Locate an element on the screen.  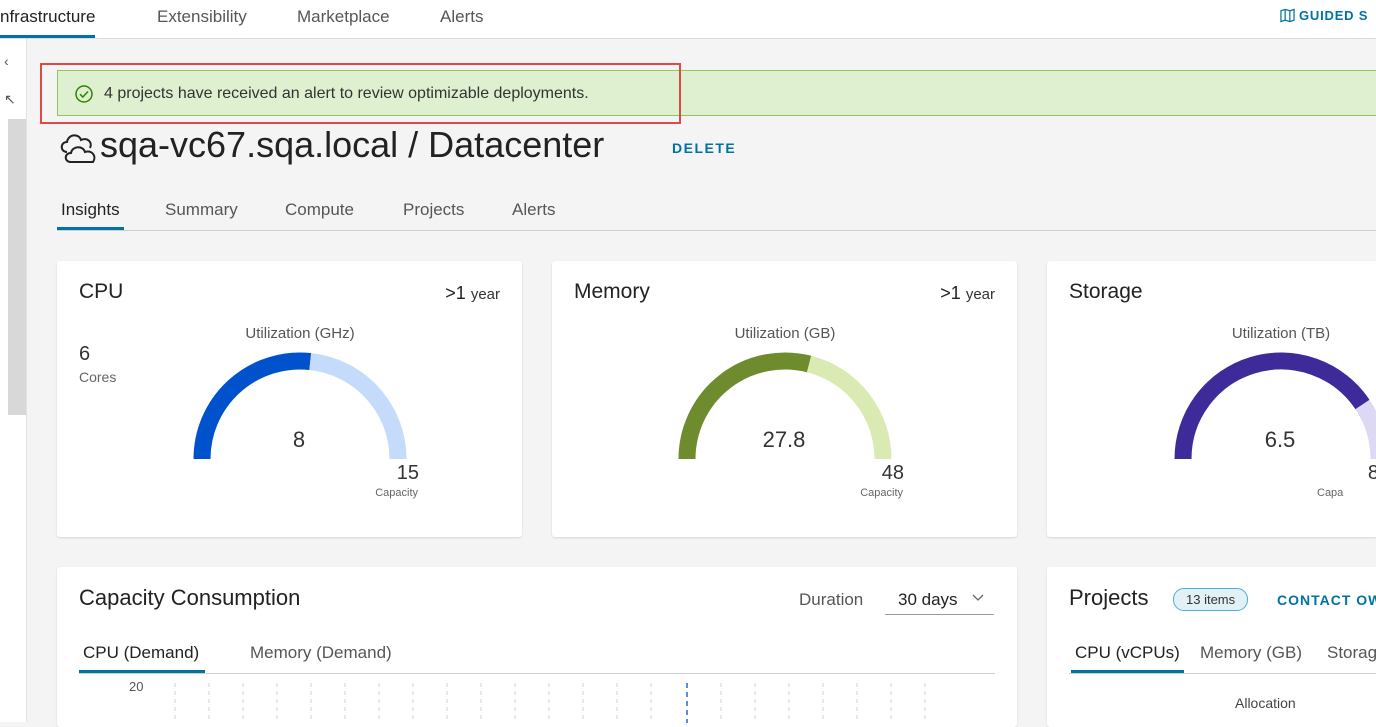
contact-owners-button: CONTACT OW is located at coordinates (1326, 600).